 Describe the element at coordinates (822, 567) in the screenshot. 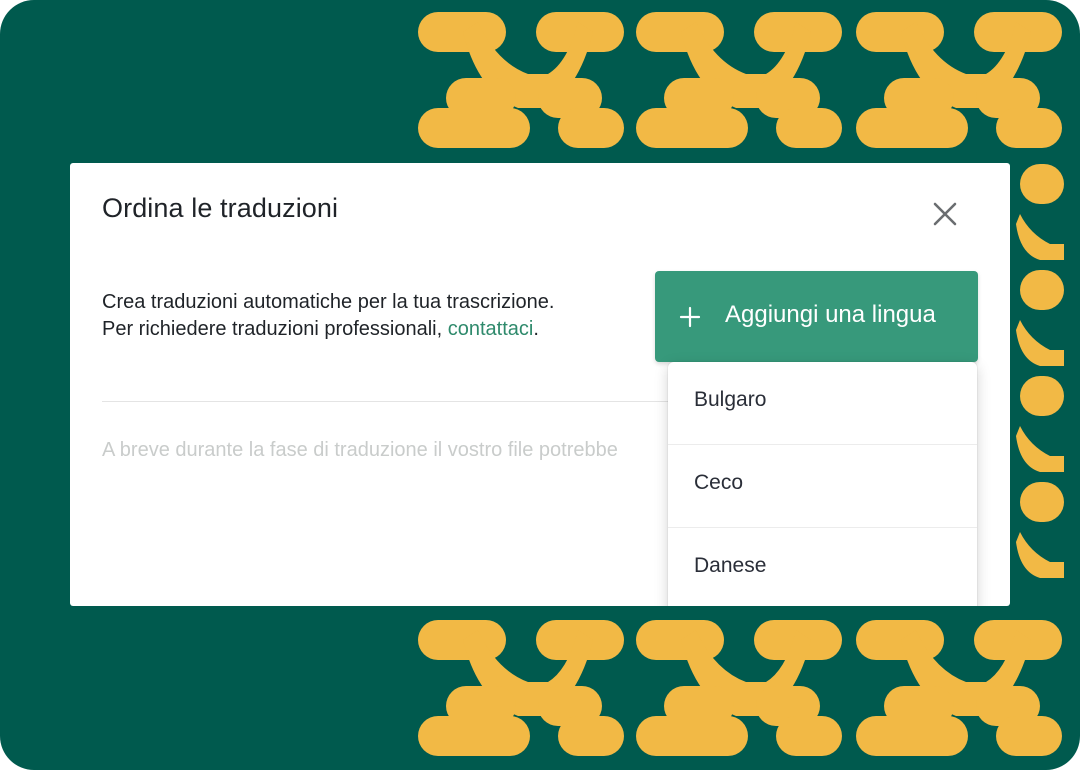

I see `language-option-danese: Danese` at that location.